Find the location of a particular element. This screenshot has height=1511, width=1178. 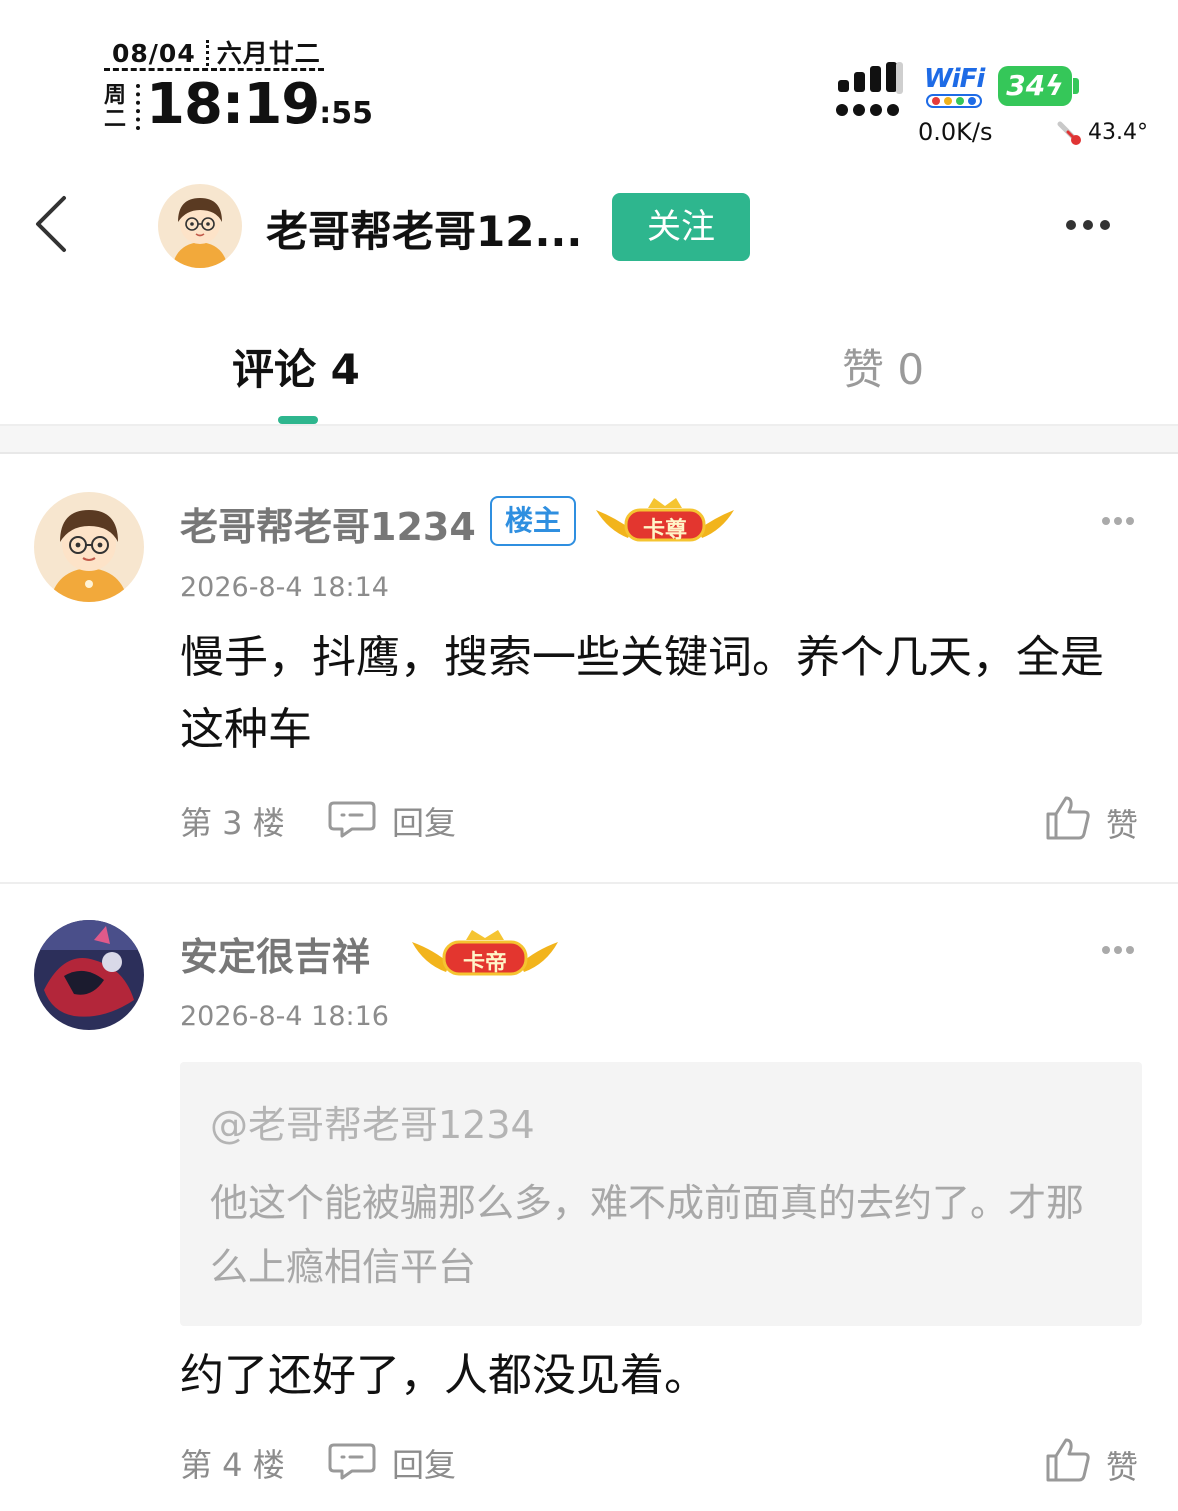

charging-icon: ϟ is located at coordinates (1054, 85).